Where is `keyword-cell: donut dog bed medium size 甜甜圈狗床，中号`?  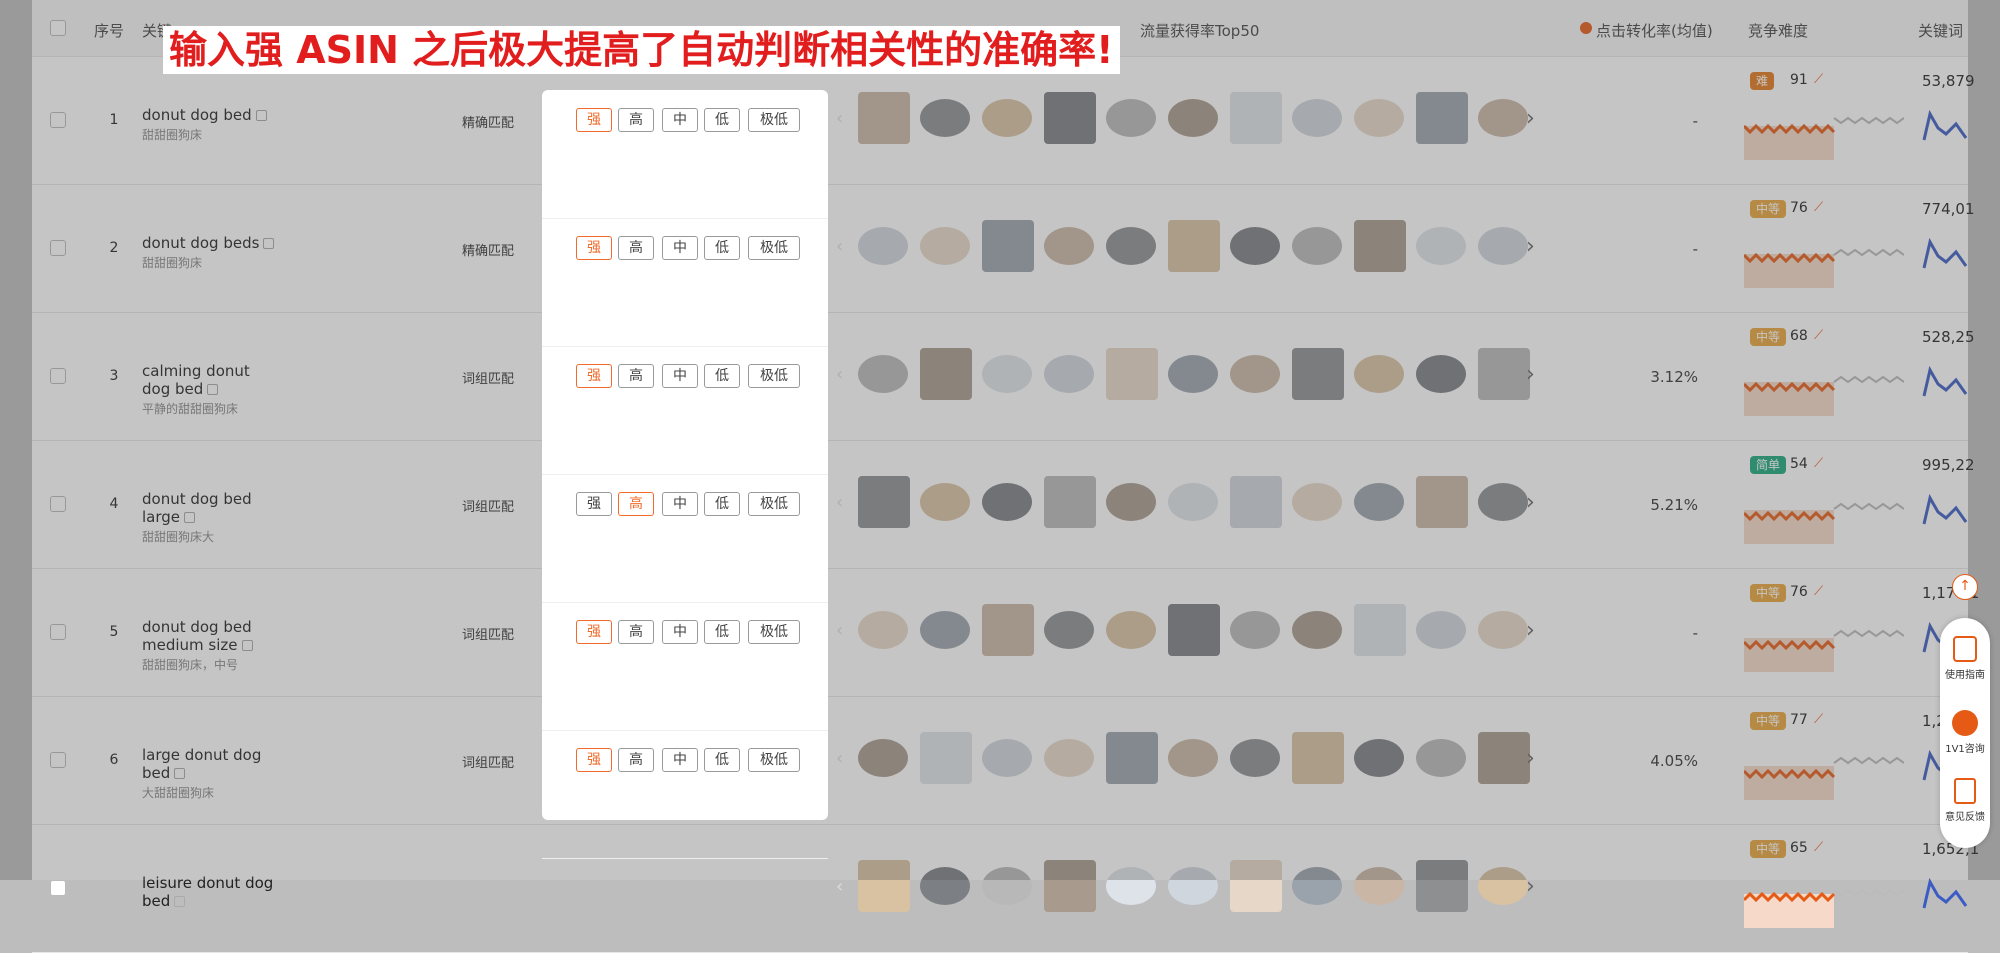 keyword-cell: donut dog bed medium size 甜甜圈狗床，中号 is located at coordinates (212, 646).